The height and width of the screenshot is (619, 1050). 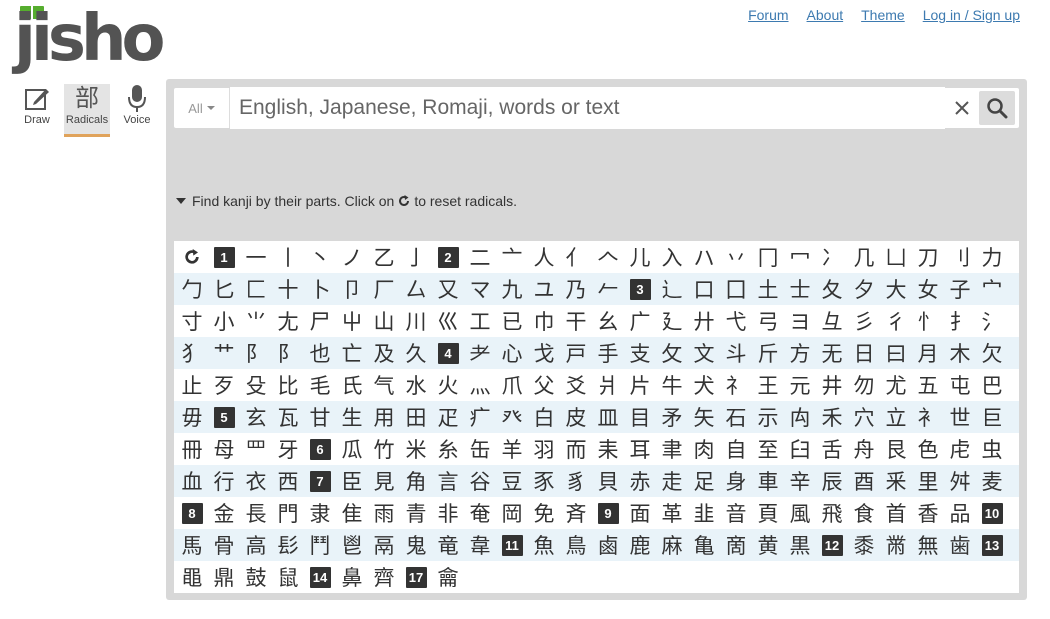 What do you see at coordinates (512, 353) in the screenshot?
I see `radical-button: 心` at bounding box center [512, 353].